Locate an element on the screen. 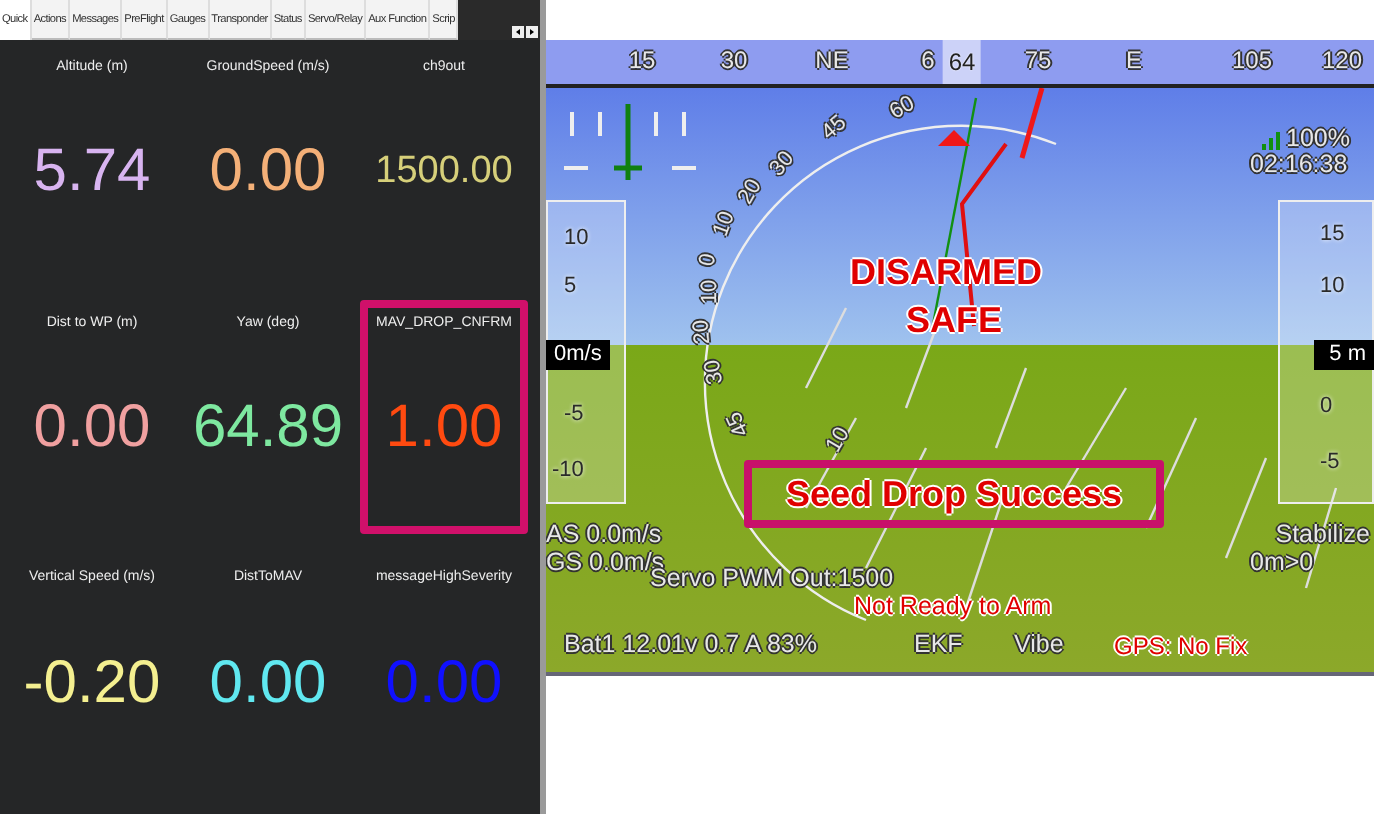 The image size is (1380, 814). distance-text: 0m>0 is located at coordinates (1282, 562).